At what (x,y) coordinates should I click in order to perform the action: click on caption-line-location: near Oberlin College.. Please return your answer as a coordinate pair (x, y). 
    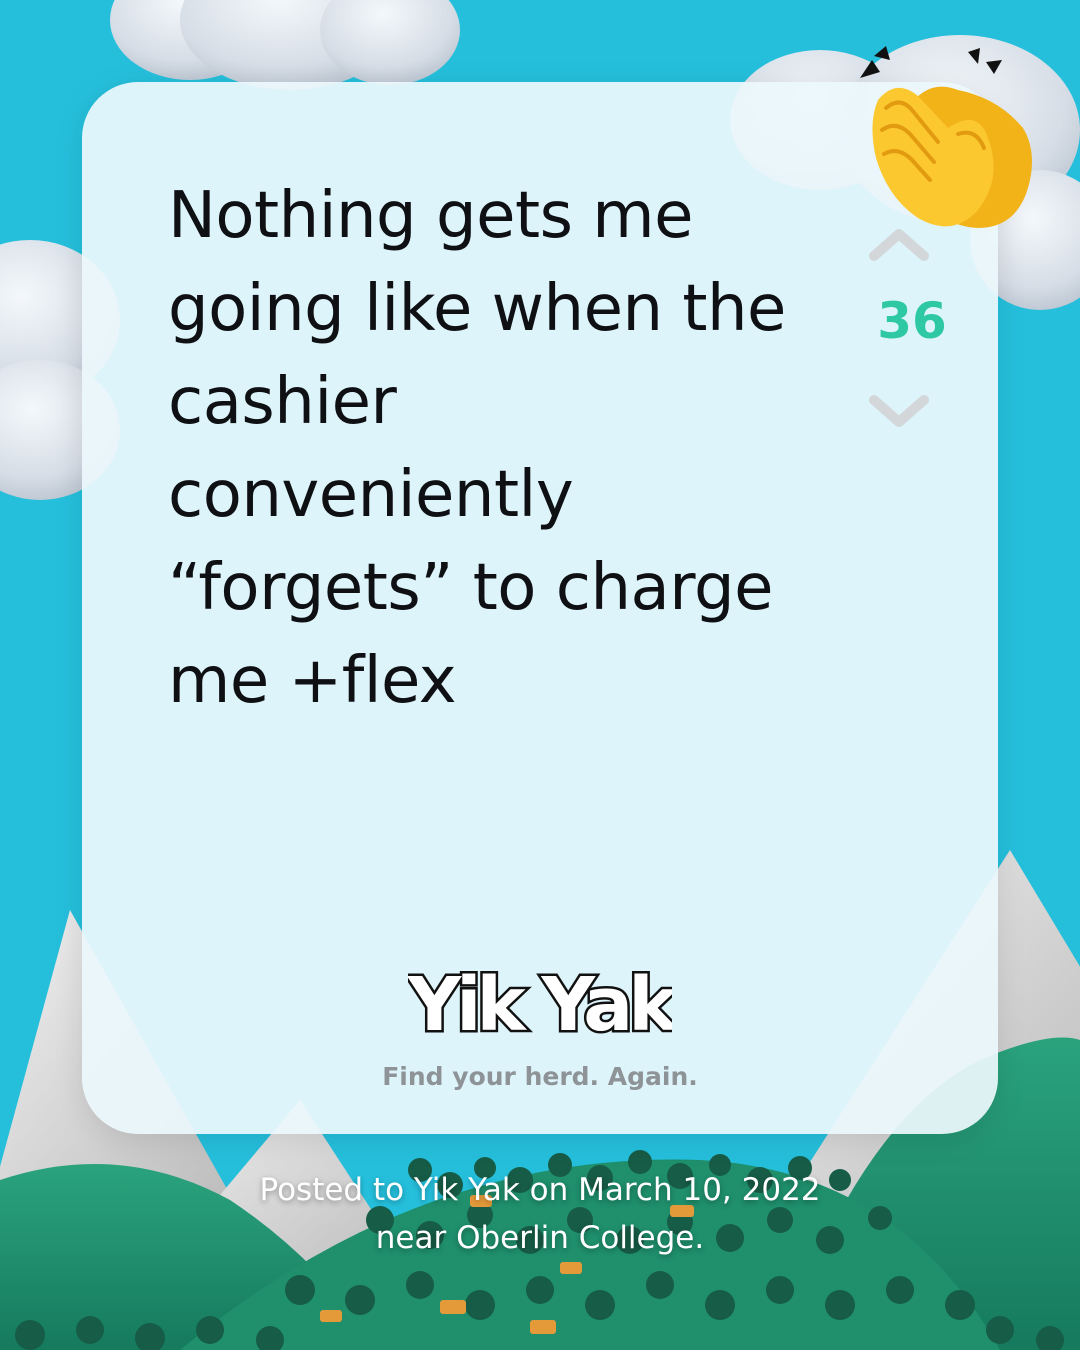
    Looking at the image, I should click on (540, 1238).